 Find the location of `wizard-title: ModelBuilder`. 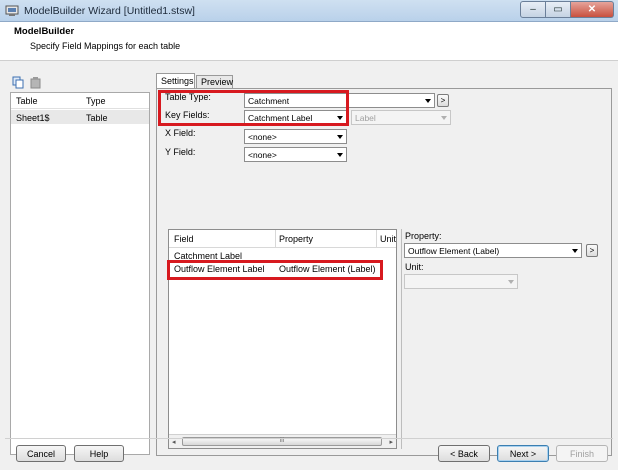

wizard-title: ModelBuilder is located at coordinates (44, 31).